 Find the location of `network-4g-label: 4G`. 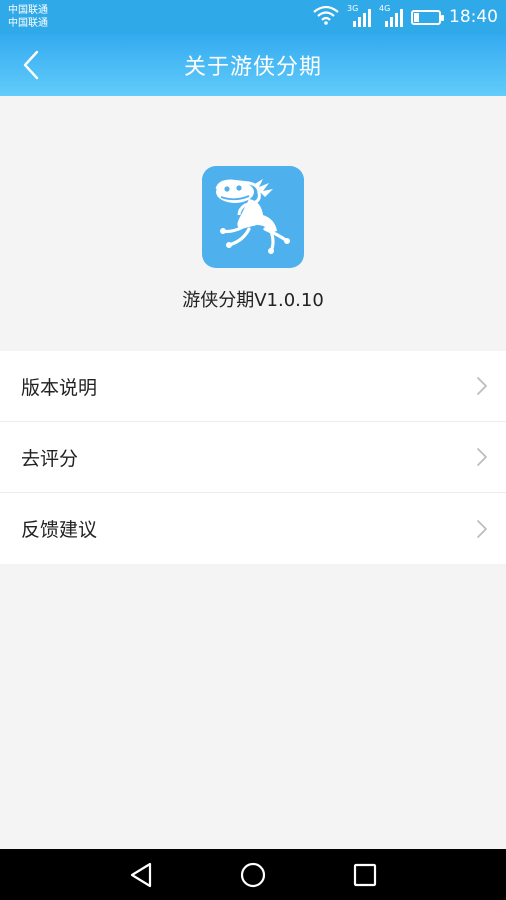

network-4g-label: 4G is located at coordinates (385, 8).